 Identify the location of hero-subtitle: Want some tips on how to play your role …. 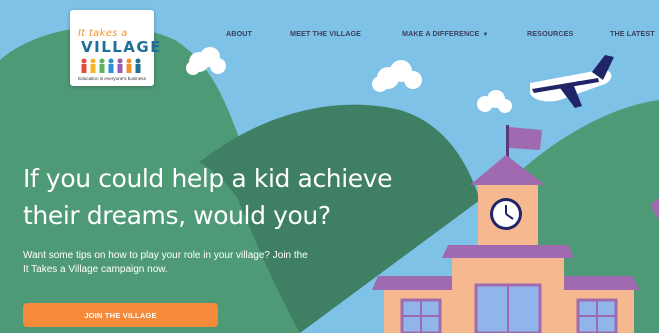
(165, 262).